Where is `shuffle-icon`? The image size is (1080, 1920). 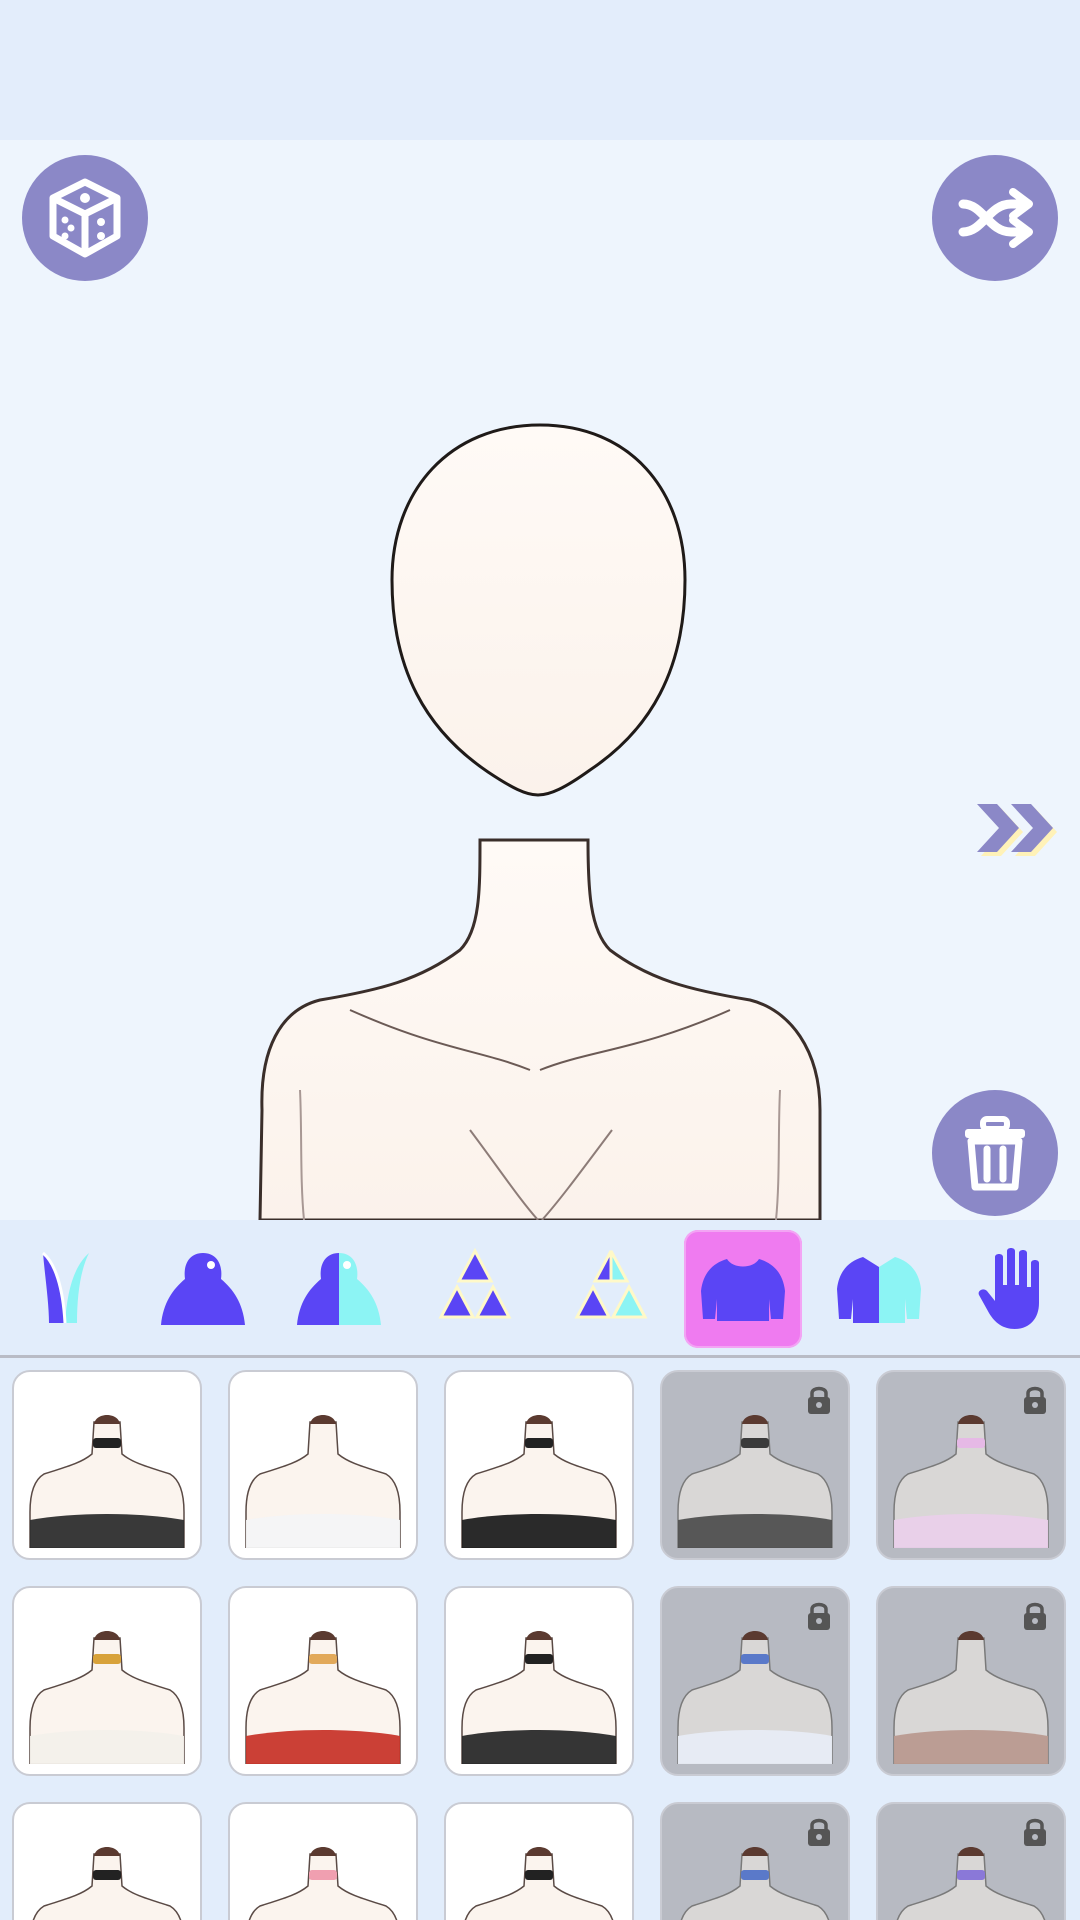 shuffle-icon is located at coordinates (995, 218).